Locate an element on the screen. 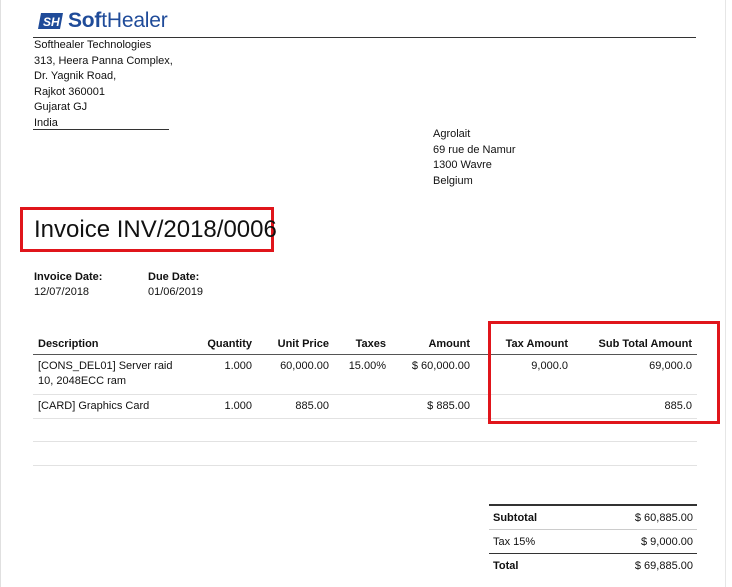  table-cell is located at coordinates (362, 406).